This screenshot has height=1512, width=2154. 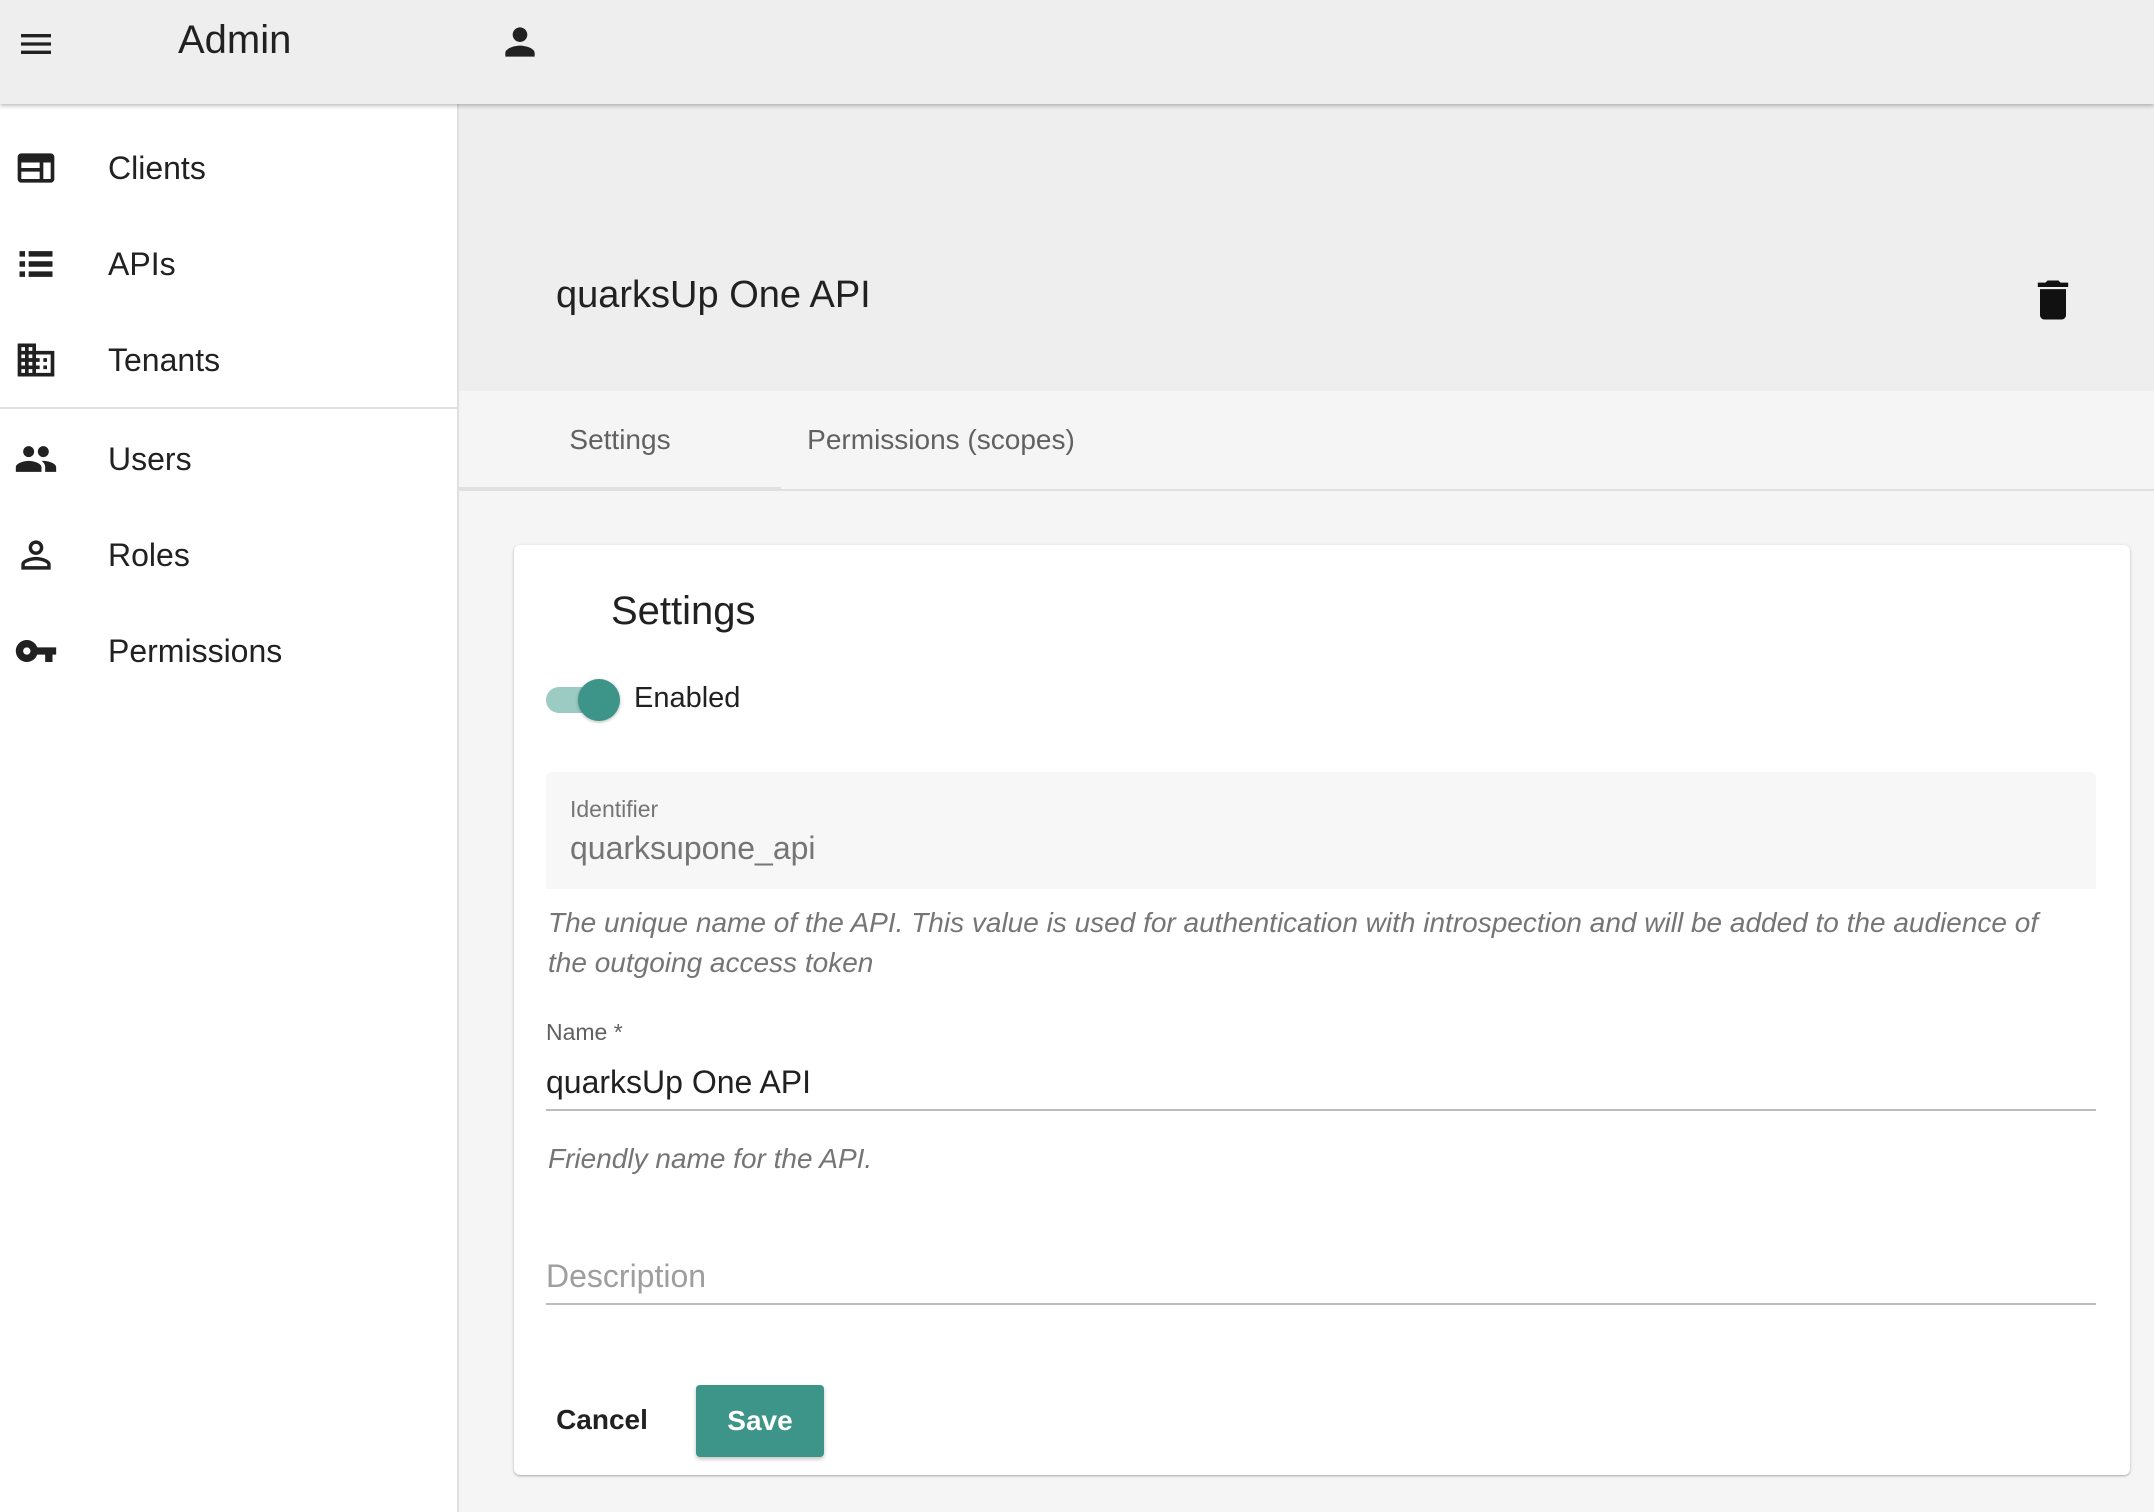 What do you see at coordinates (36, 168) in the screenshot?
I see `web-window-icon` at bounding box center [36, 168].